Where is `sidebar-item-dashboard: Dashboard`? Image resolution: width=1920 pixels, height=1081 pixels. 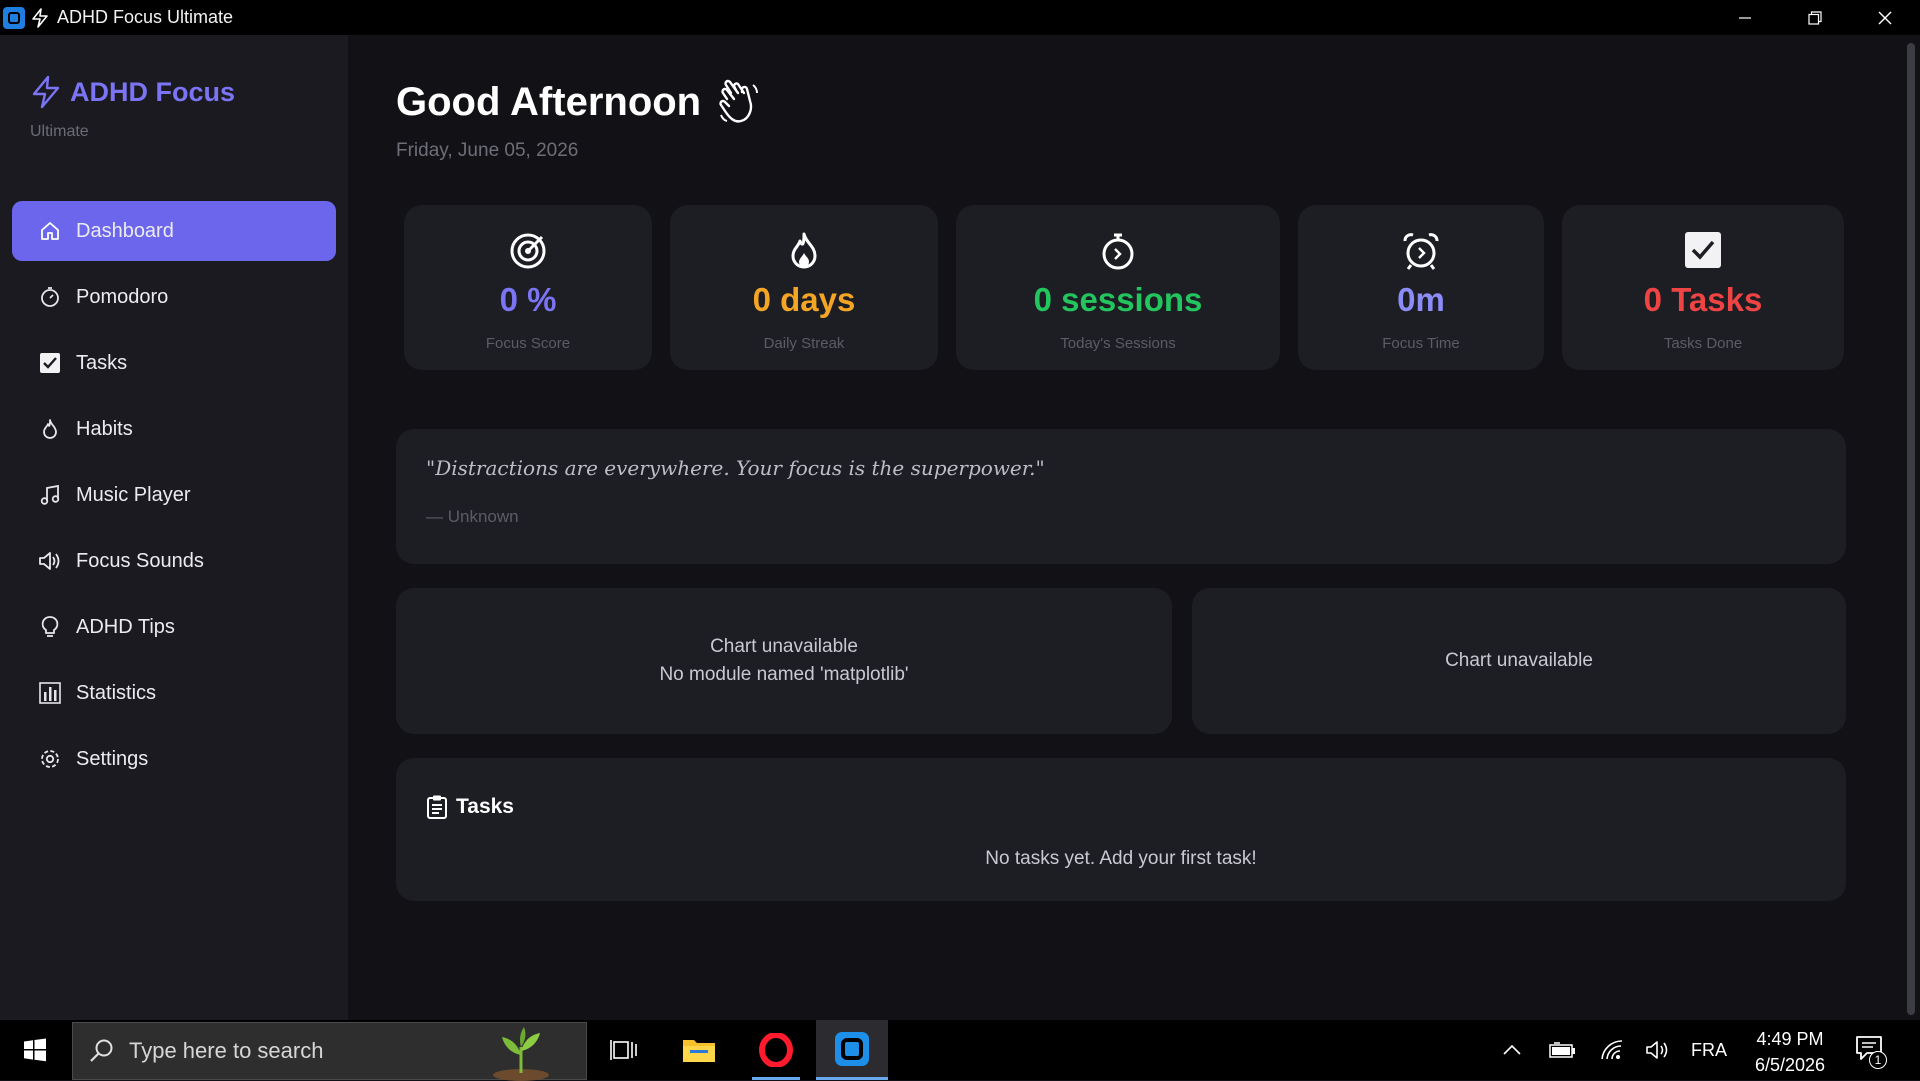 sidebar-item-dashboard: Dashboard is located at coordinates (174, 231).